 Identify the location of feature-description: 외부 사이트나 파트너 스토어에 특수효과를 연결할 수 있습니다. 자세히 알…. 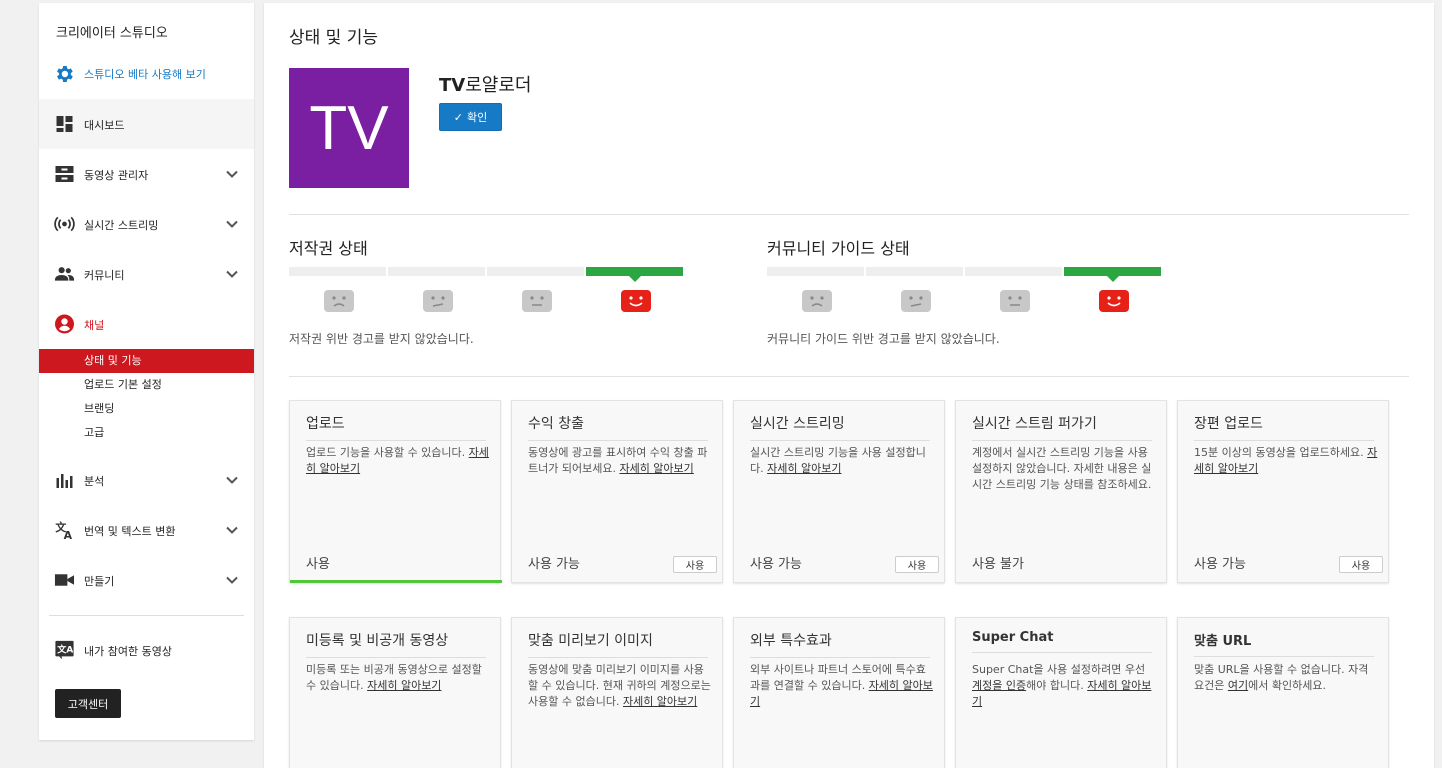
(841, 685).